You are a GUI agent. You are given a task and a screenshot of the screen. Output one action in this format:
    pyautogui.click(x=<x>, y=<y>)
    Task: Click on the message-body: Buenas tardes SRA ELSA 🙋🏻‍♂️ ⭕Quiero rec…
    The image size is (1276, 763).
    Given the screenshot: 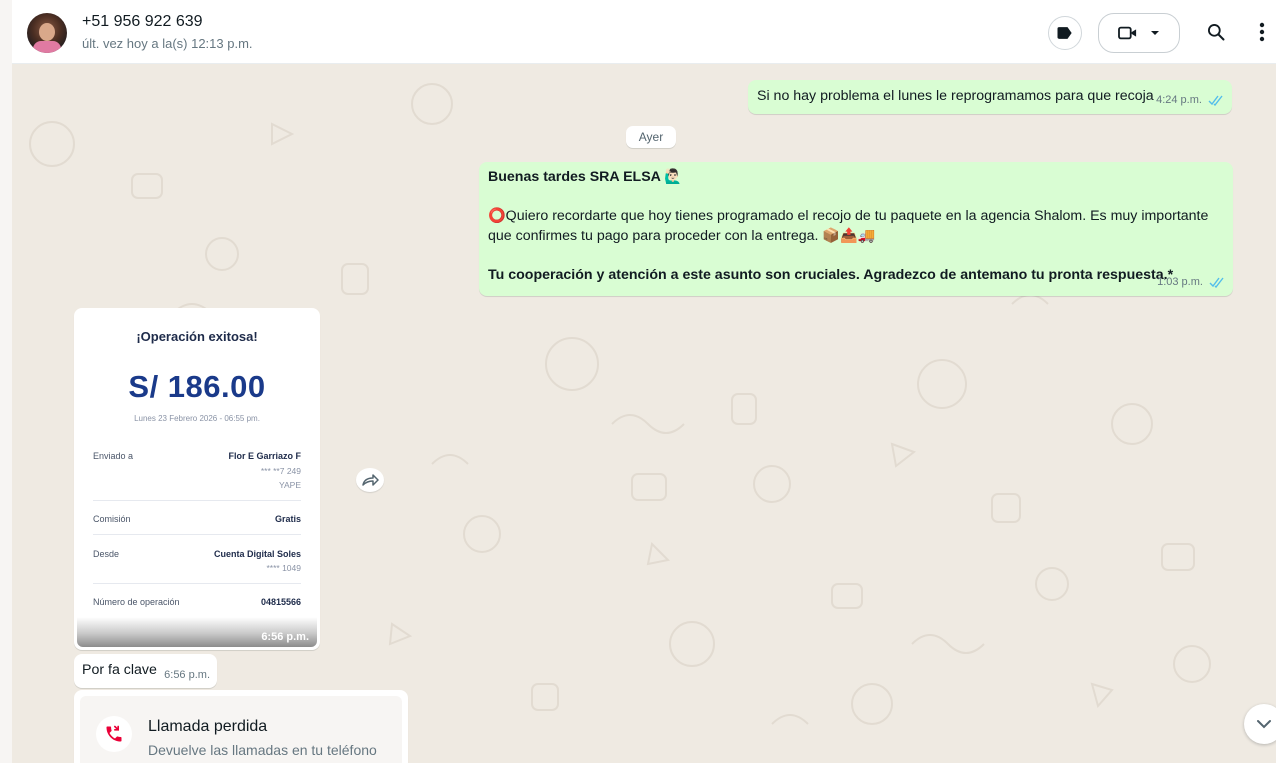 What is the action you would take?
    pyautogui.click(x=856, y=226)
    